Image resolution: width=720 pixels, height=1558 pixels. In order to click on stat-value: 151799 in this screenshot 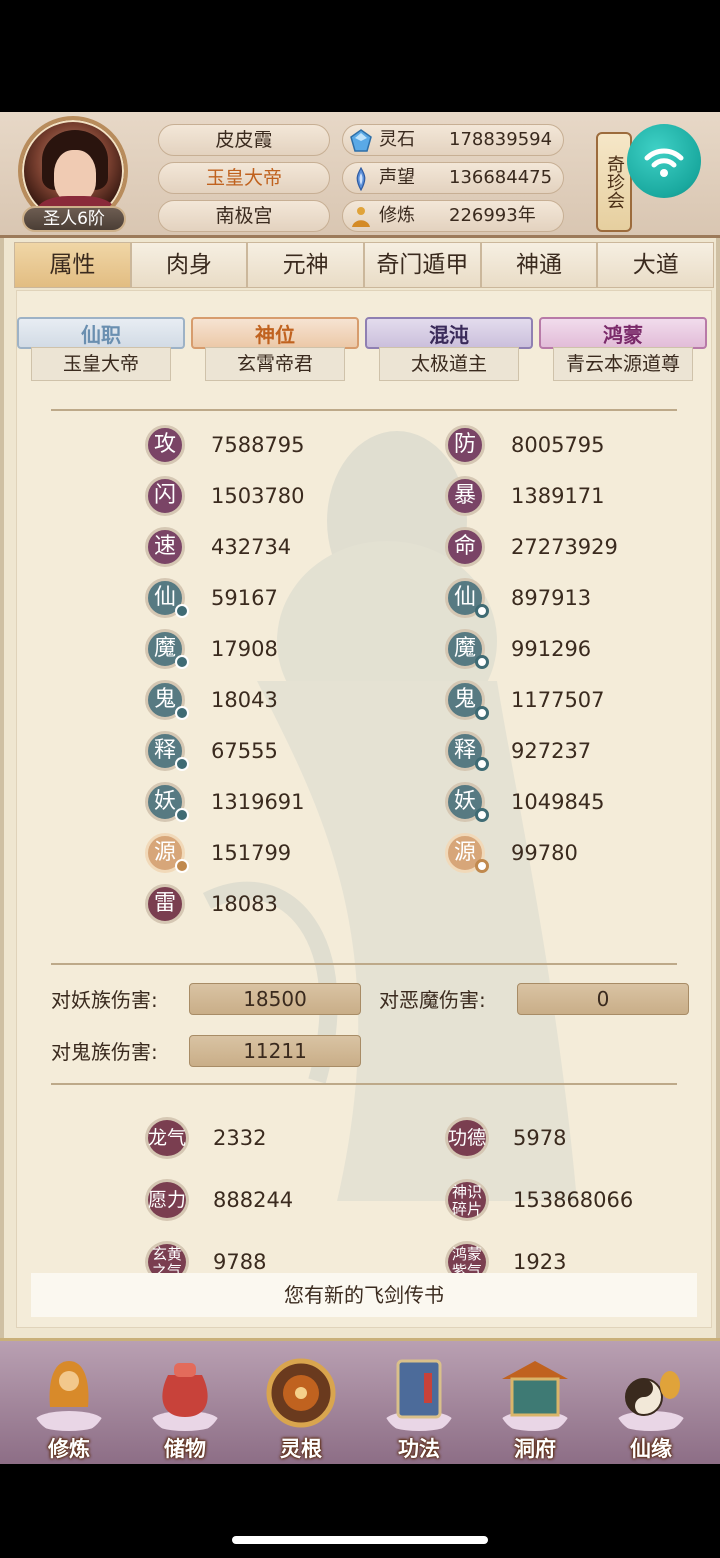, I will do `click(251, 853)`.